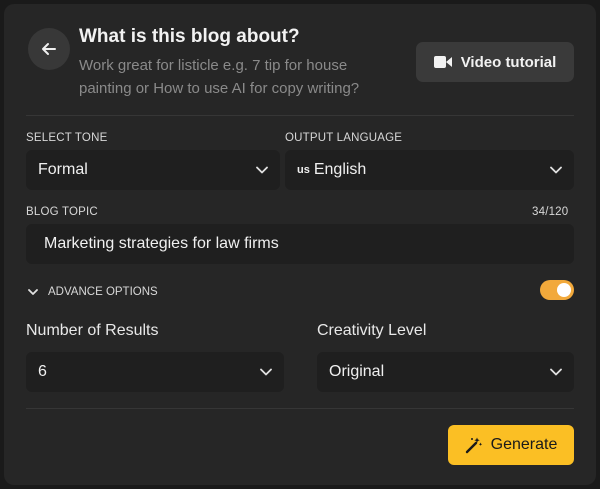 This screenshot has width=600, height=489. What do you see at coordinates (524, 444) in the screenshot?
I see `generate-label: Generate` at bounding box center [524, 444].